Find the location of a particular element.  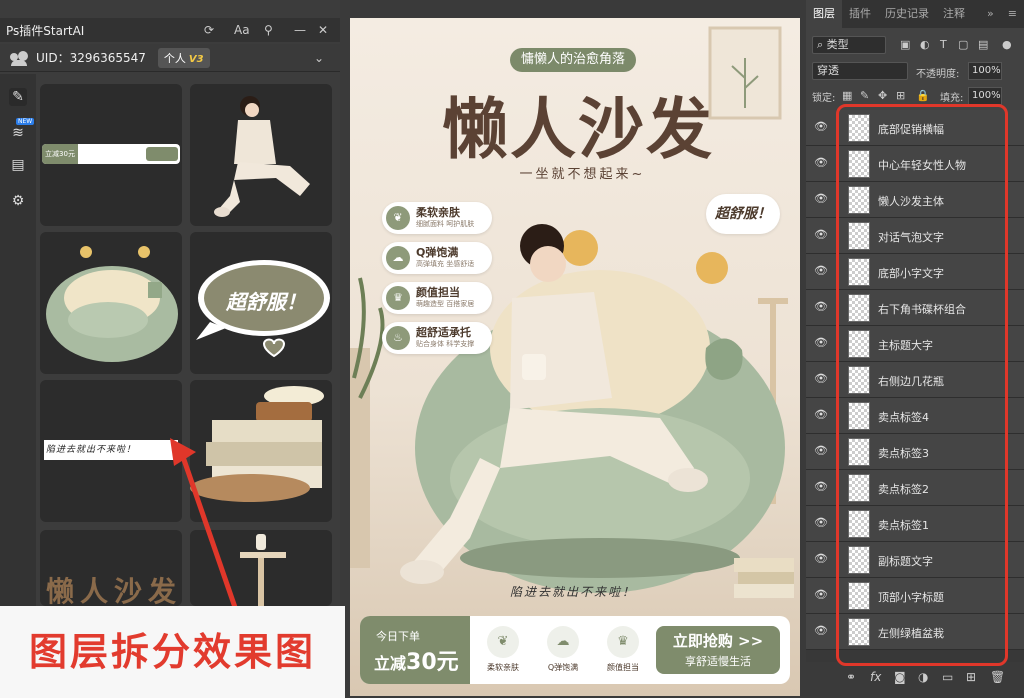

buy-now-sub: 享舒适慢生活 is located at coordinates (718, 661).